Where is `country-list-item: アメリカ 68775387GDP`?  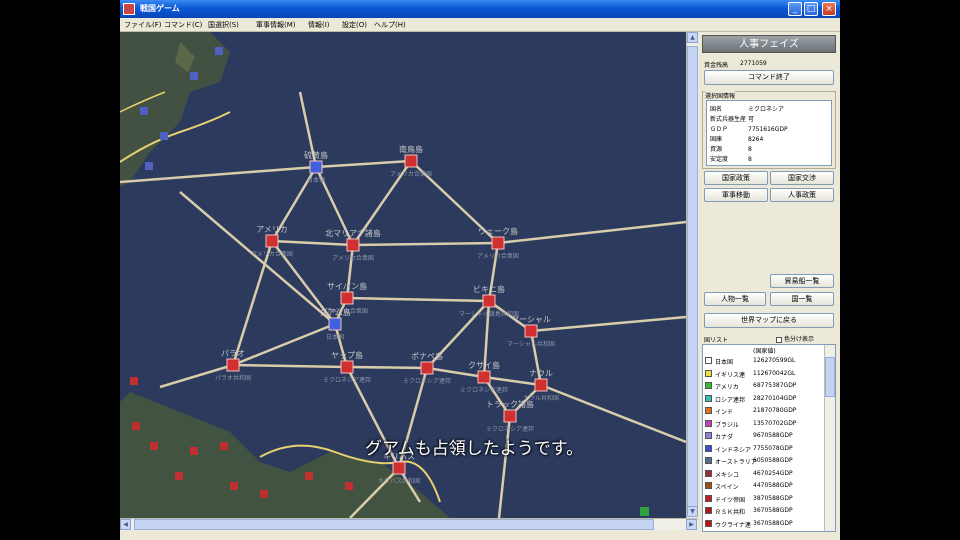 country-list-item: アメリカ 68775387GDP is located at coordinates (764, 386).